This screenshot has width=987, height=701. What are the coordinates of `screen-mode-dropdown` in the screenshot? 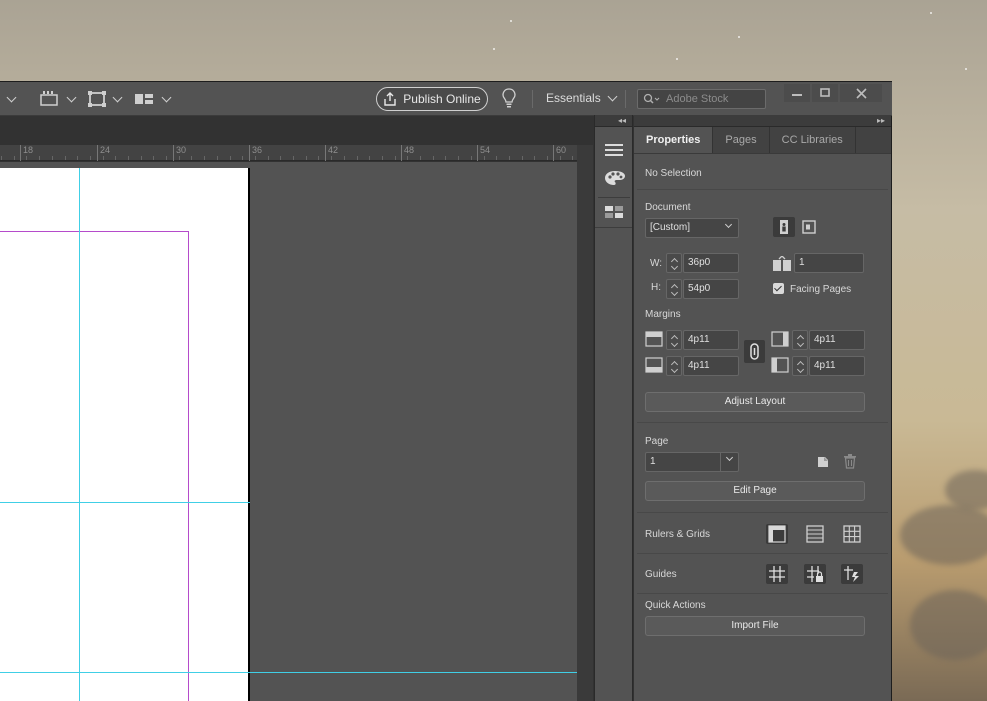 It's located at (58, 99).